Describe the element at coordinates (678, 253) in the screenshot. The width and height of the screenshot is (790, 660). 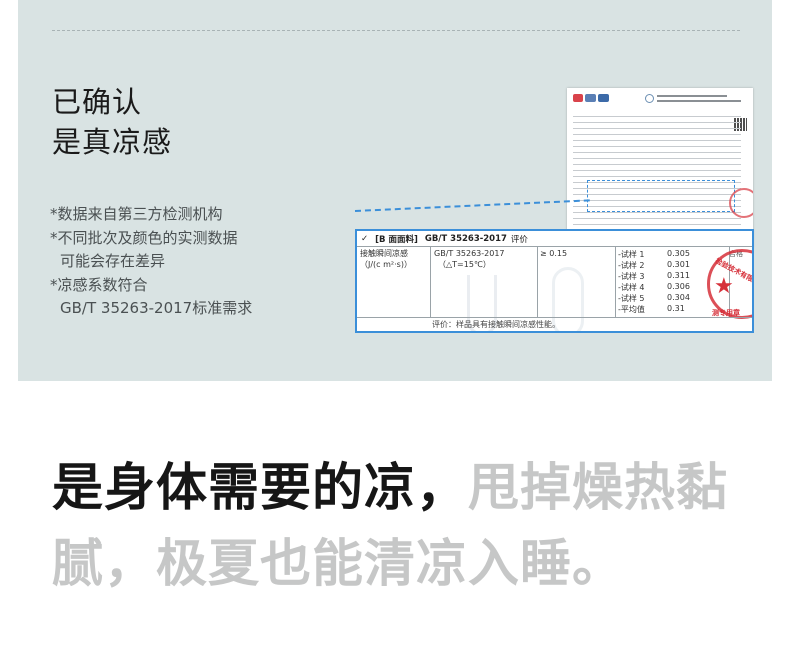
I see `sample-value: 0.305` at that location.